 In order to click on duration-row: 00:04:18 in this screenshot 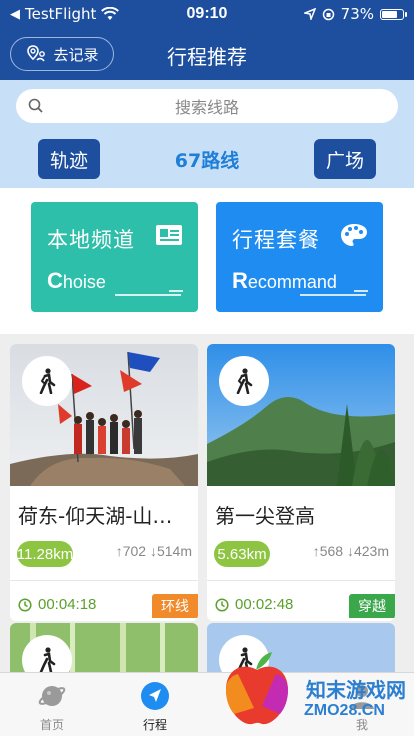, I will do `click(57, 604)`.